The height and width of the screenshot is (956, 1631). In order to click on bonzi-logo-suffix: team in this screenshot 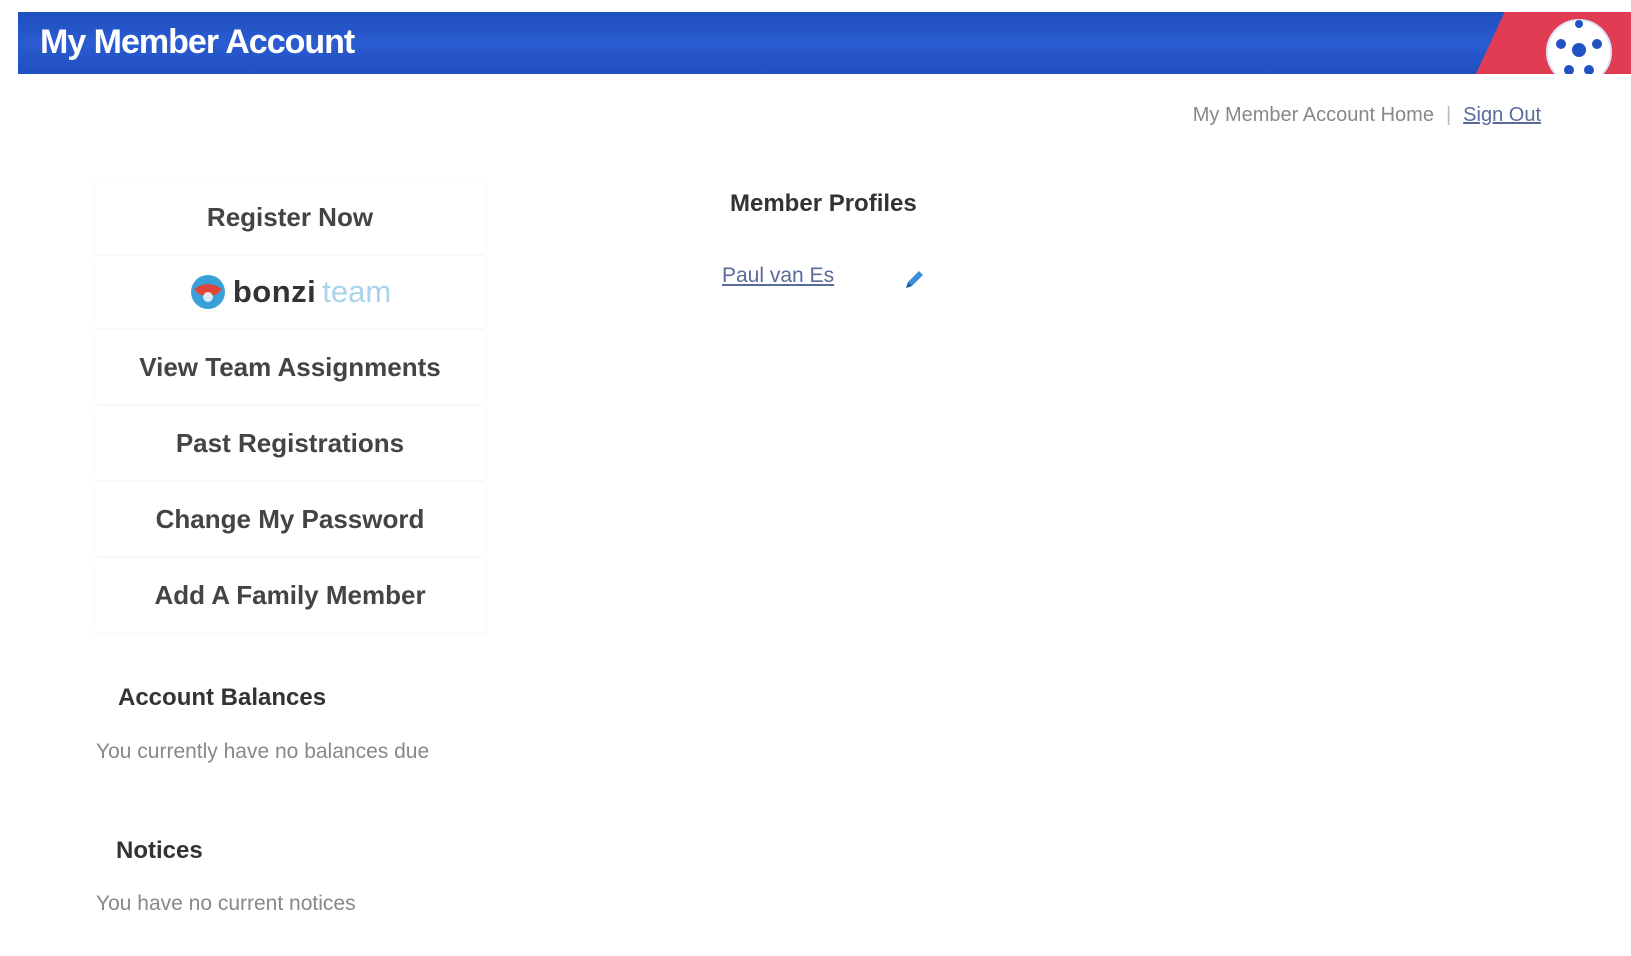, I will do `click(357, 291)`.